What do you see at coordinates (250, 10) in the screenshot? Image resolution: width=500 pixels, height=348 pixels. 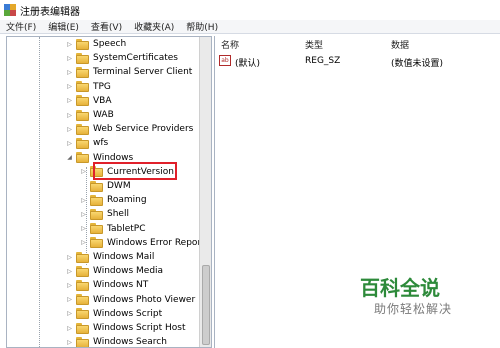 I see `title-bar: 注册表编辑器` at bounding box center [250, 10].